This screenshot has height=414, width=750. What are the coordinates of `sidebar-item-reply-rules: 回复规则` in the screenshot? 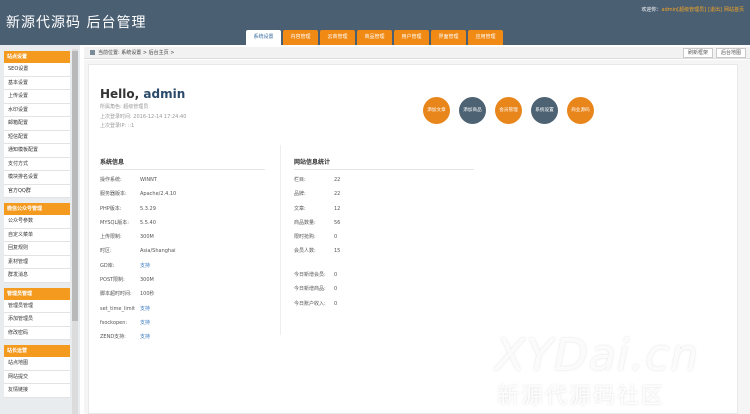 It's located at (37, 249).